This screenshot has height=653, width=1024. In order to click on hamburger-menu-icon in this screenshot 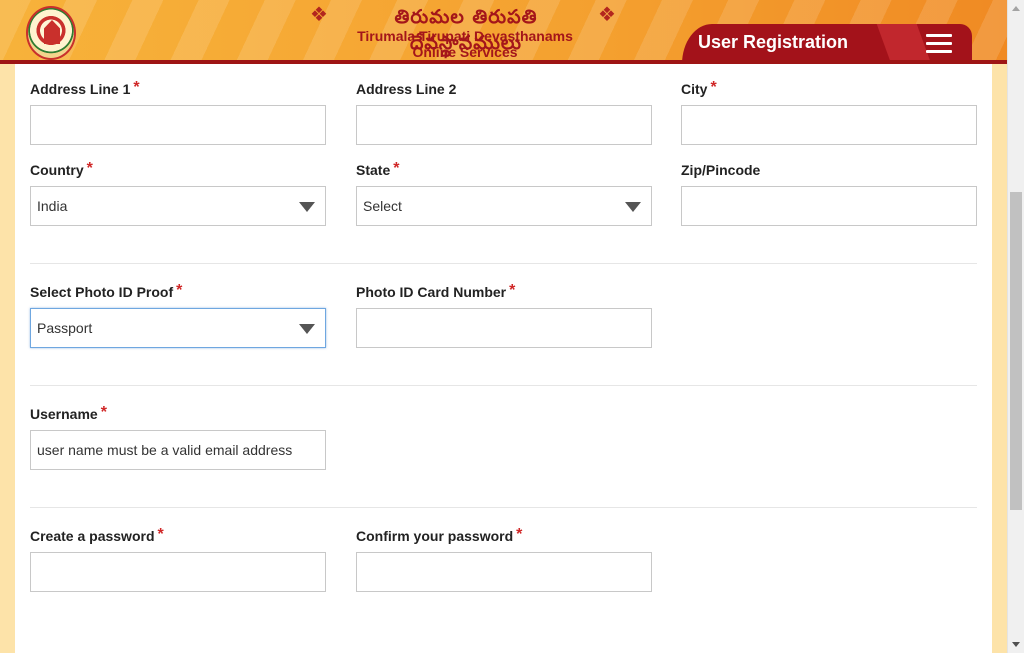, I will do `click(939, 44)`.